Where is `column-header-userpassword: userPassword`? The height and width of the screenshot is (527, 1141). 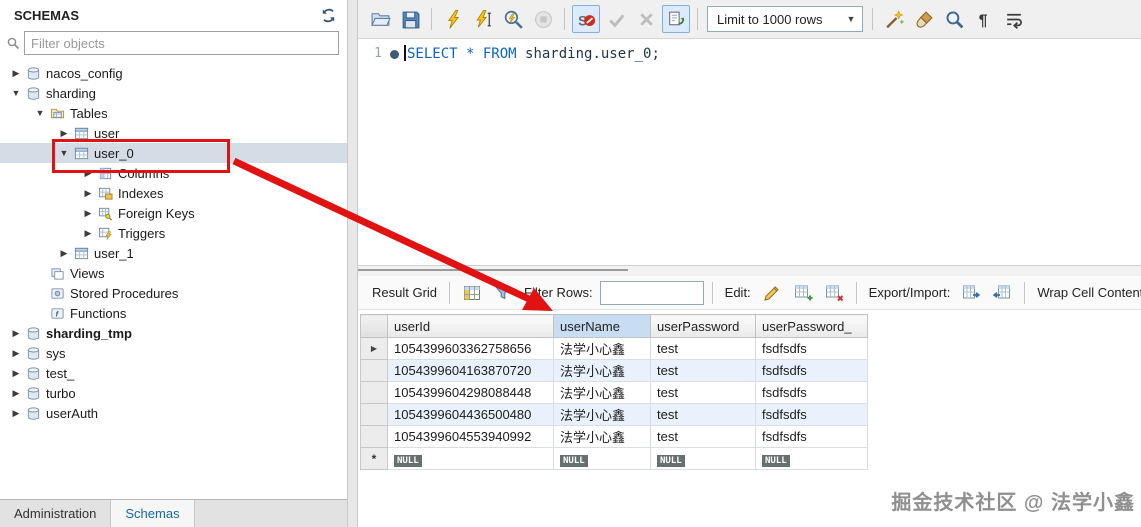
column-header-userpassword: userPassword is located at coordinates (703, 326).